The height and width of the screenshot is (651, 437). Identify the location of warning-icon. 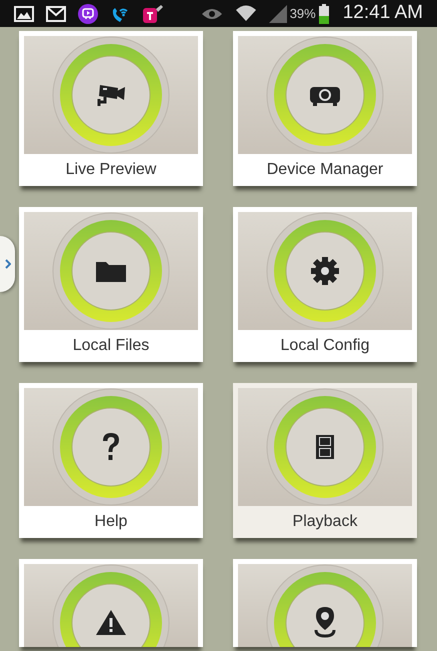
(111, 622).